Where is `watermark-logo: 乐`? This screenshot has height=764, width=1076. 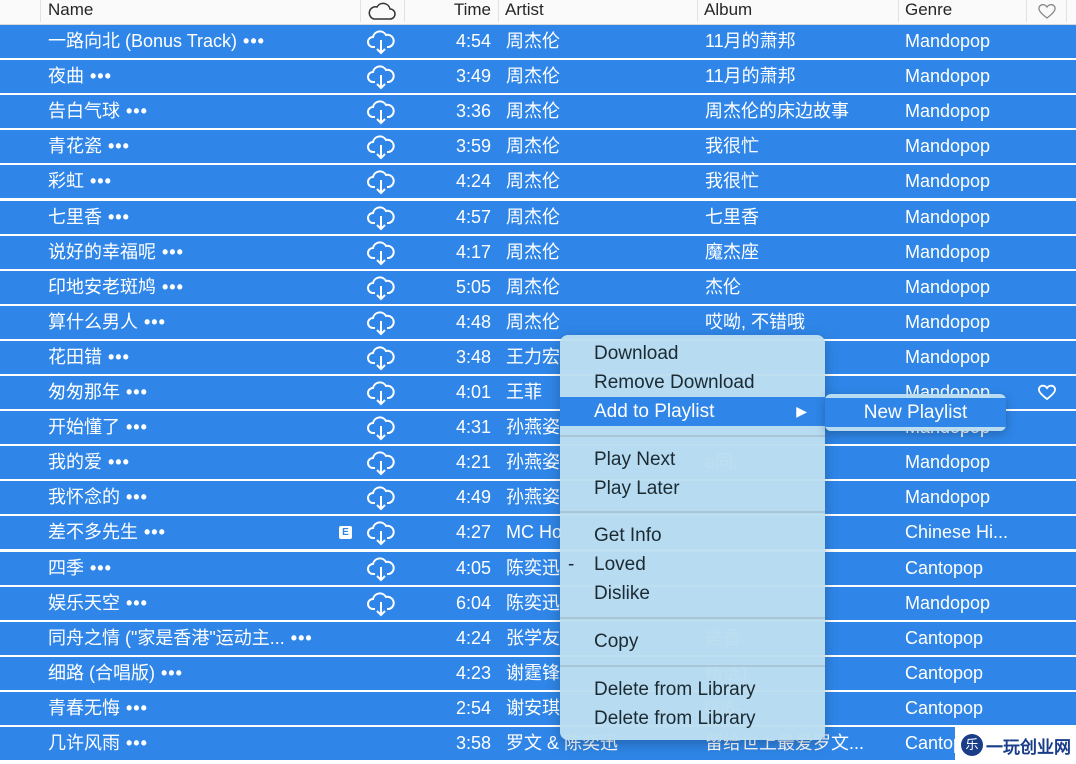
watermark-logo: 乐 is located at coordinates (972, 745).